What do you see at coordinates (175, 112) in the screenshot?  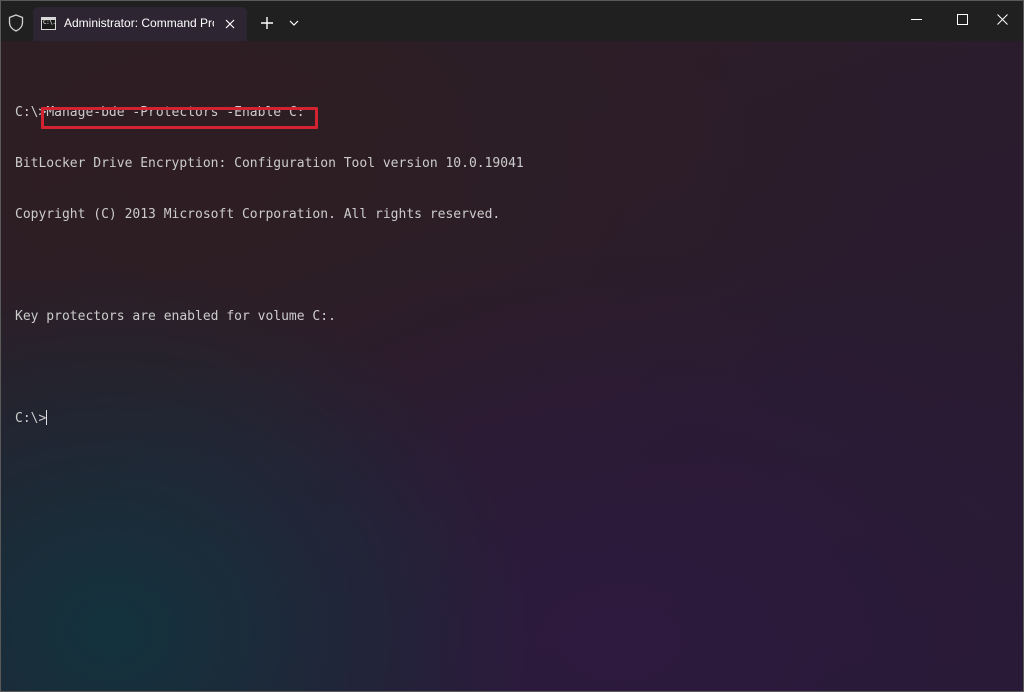 I see `command-text: Manage-bde -Protectors -Enable C:` at bounding box center [175, 112].